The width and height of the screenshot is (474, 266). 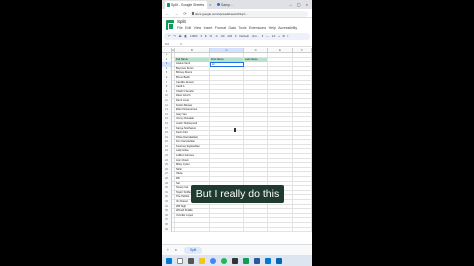 I want to click on menu-data: Data, so click(x=231, y=28).